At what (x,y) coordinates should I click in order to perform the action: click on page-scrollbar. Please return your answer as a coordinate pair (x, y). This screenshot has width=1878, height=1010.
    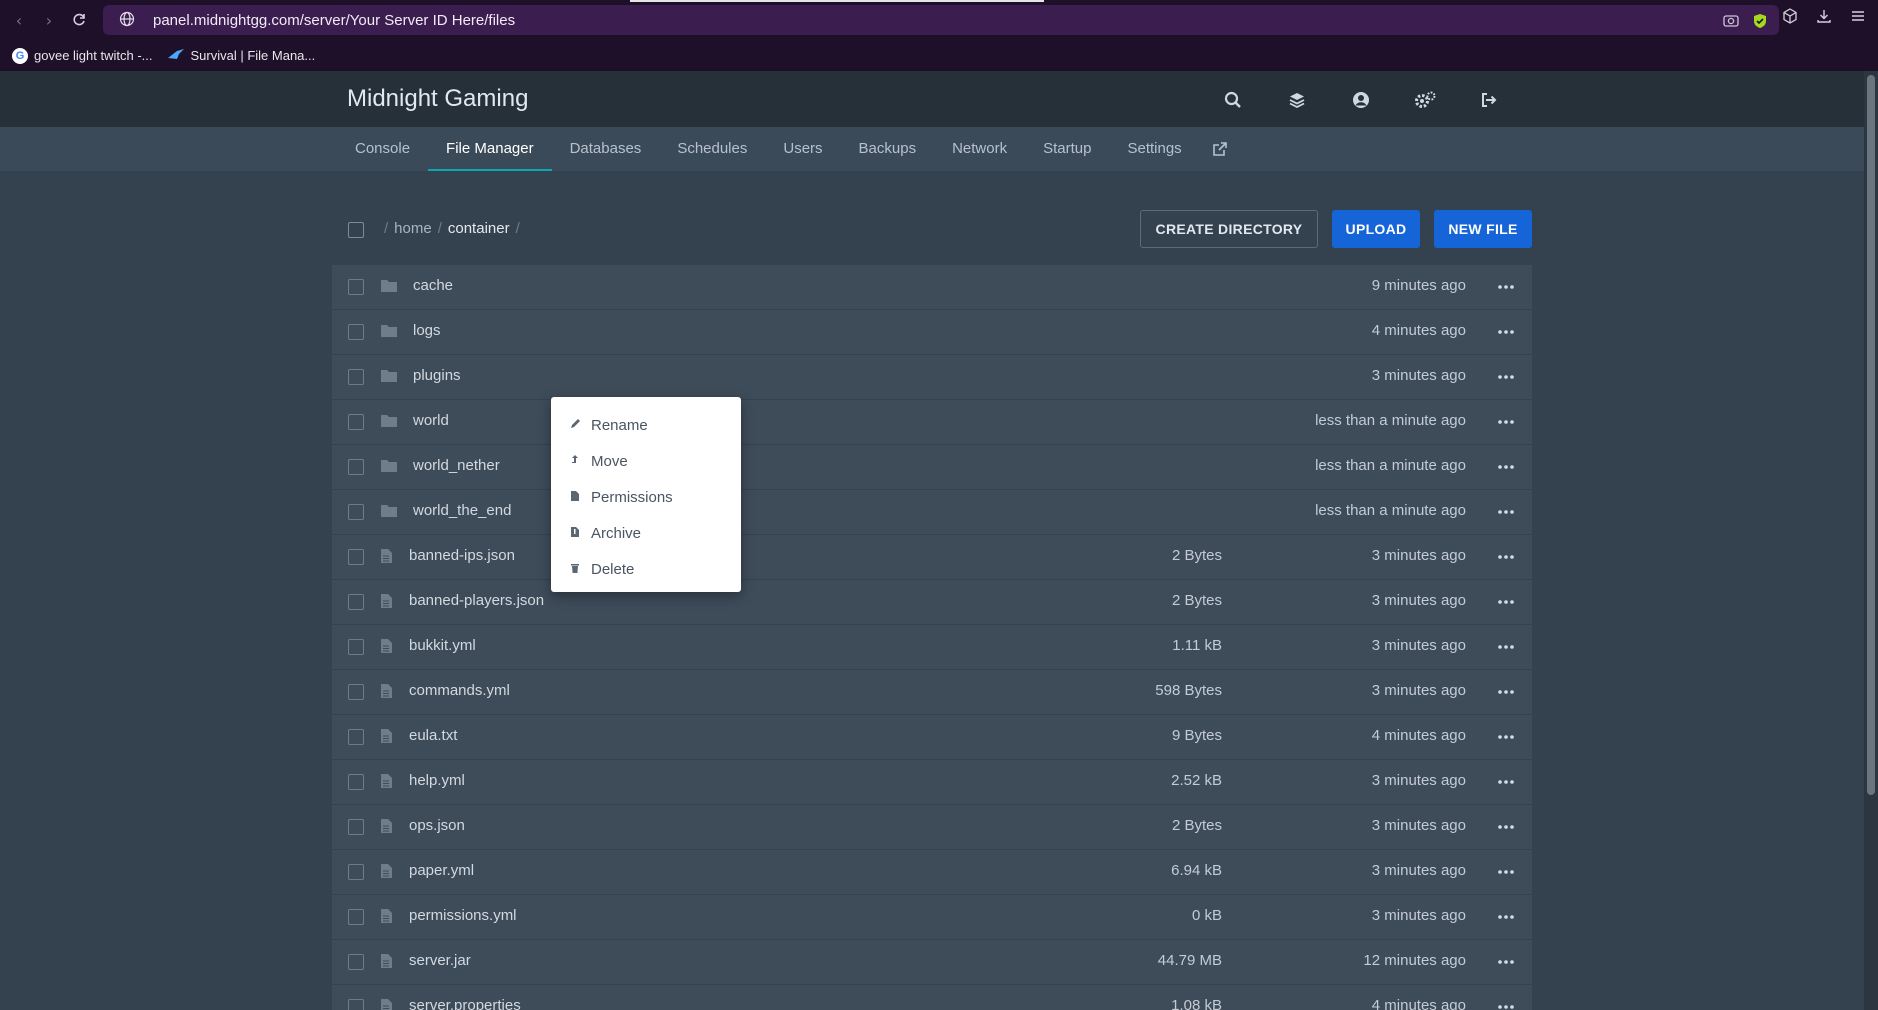
    Looking at the image, I should click on (1871, 540).